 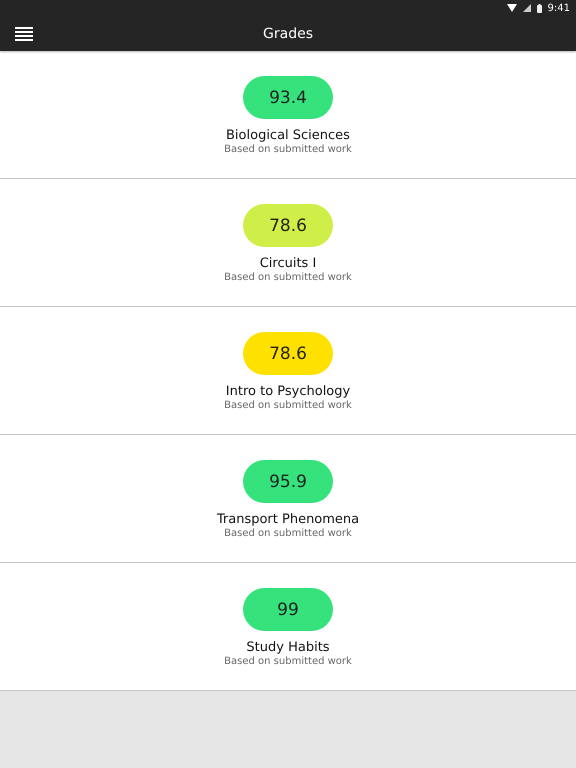 What do you see at coordinates (288, 481) in the screenshot?
I see `grade-badge: 95.9` at bounding box center [288, 481].